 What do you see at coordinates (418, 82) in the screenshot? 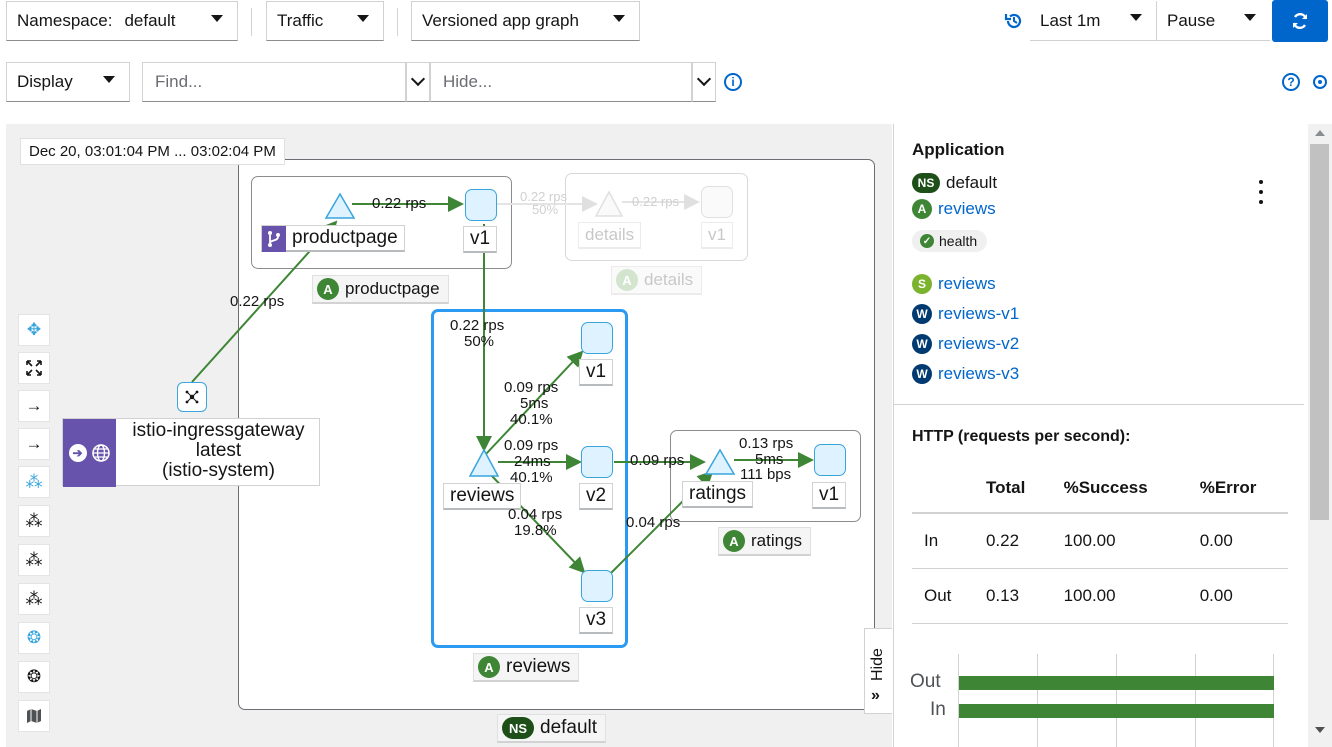
I see `find-options-button` at bounding box center [418, 82].